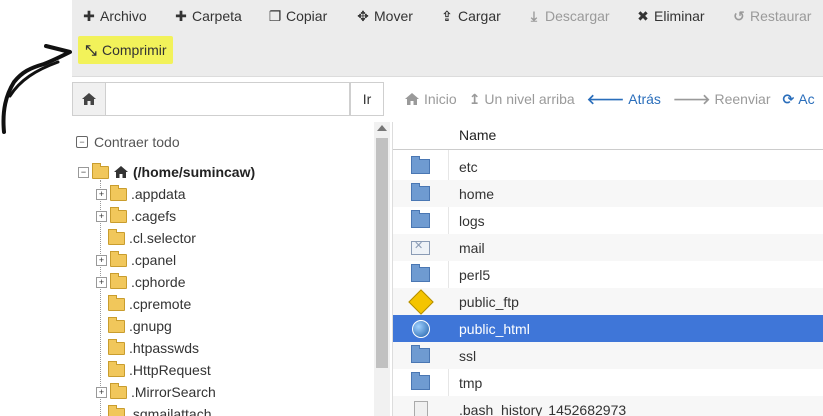 This screenshot has width=823, height=416. I want to click on refresh-icon: ⟳, so click(788, 98).